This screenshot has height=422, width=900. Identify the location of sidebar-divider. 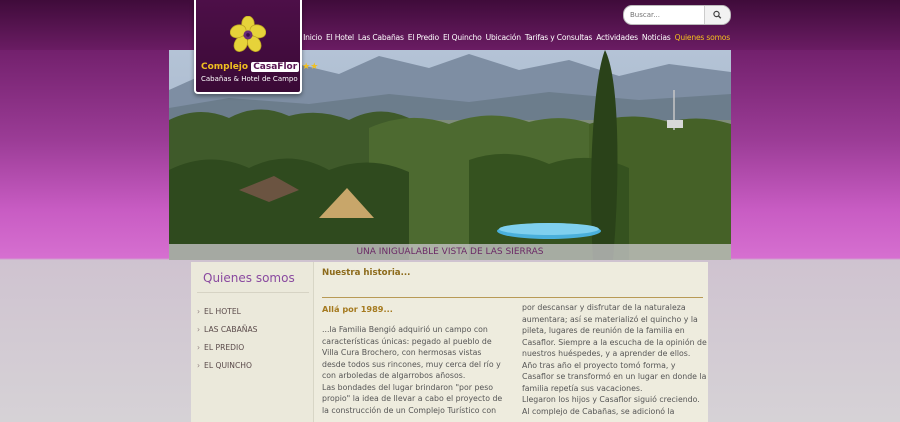
(253, 292).